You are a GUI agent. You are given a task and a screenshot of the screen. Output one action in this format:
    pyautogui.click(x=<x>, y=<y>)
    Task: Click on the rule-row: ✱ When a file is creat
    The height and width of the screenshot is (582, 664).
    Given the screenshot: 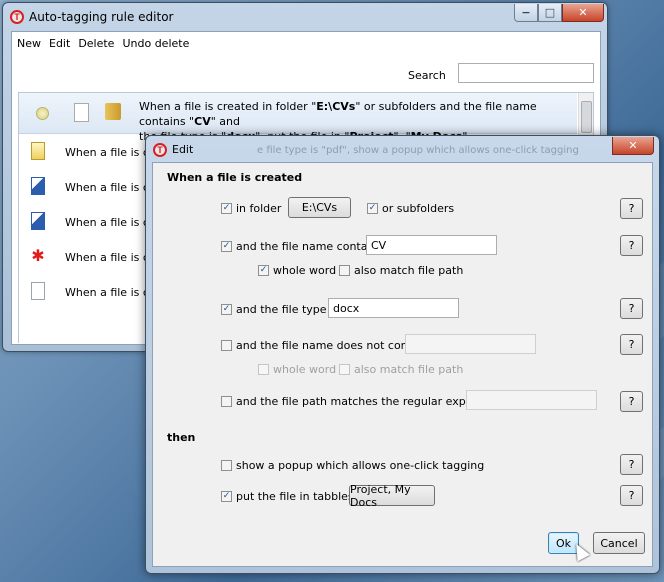 What is the action you would take?
    pyautogui.click(x=95, y=257)
    